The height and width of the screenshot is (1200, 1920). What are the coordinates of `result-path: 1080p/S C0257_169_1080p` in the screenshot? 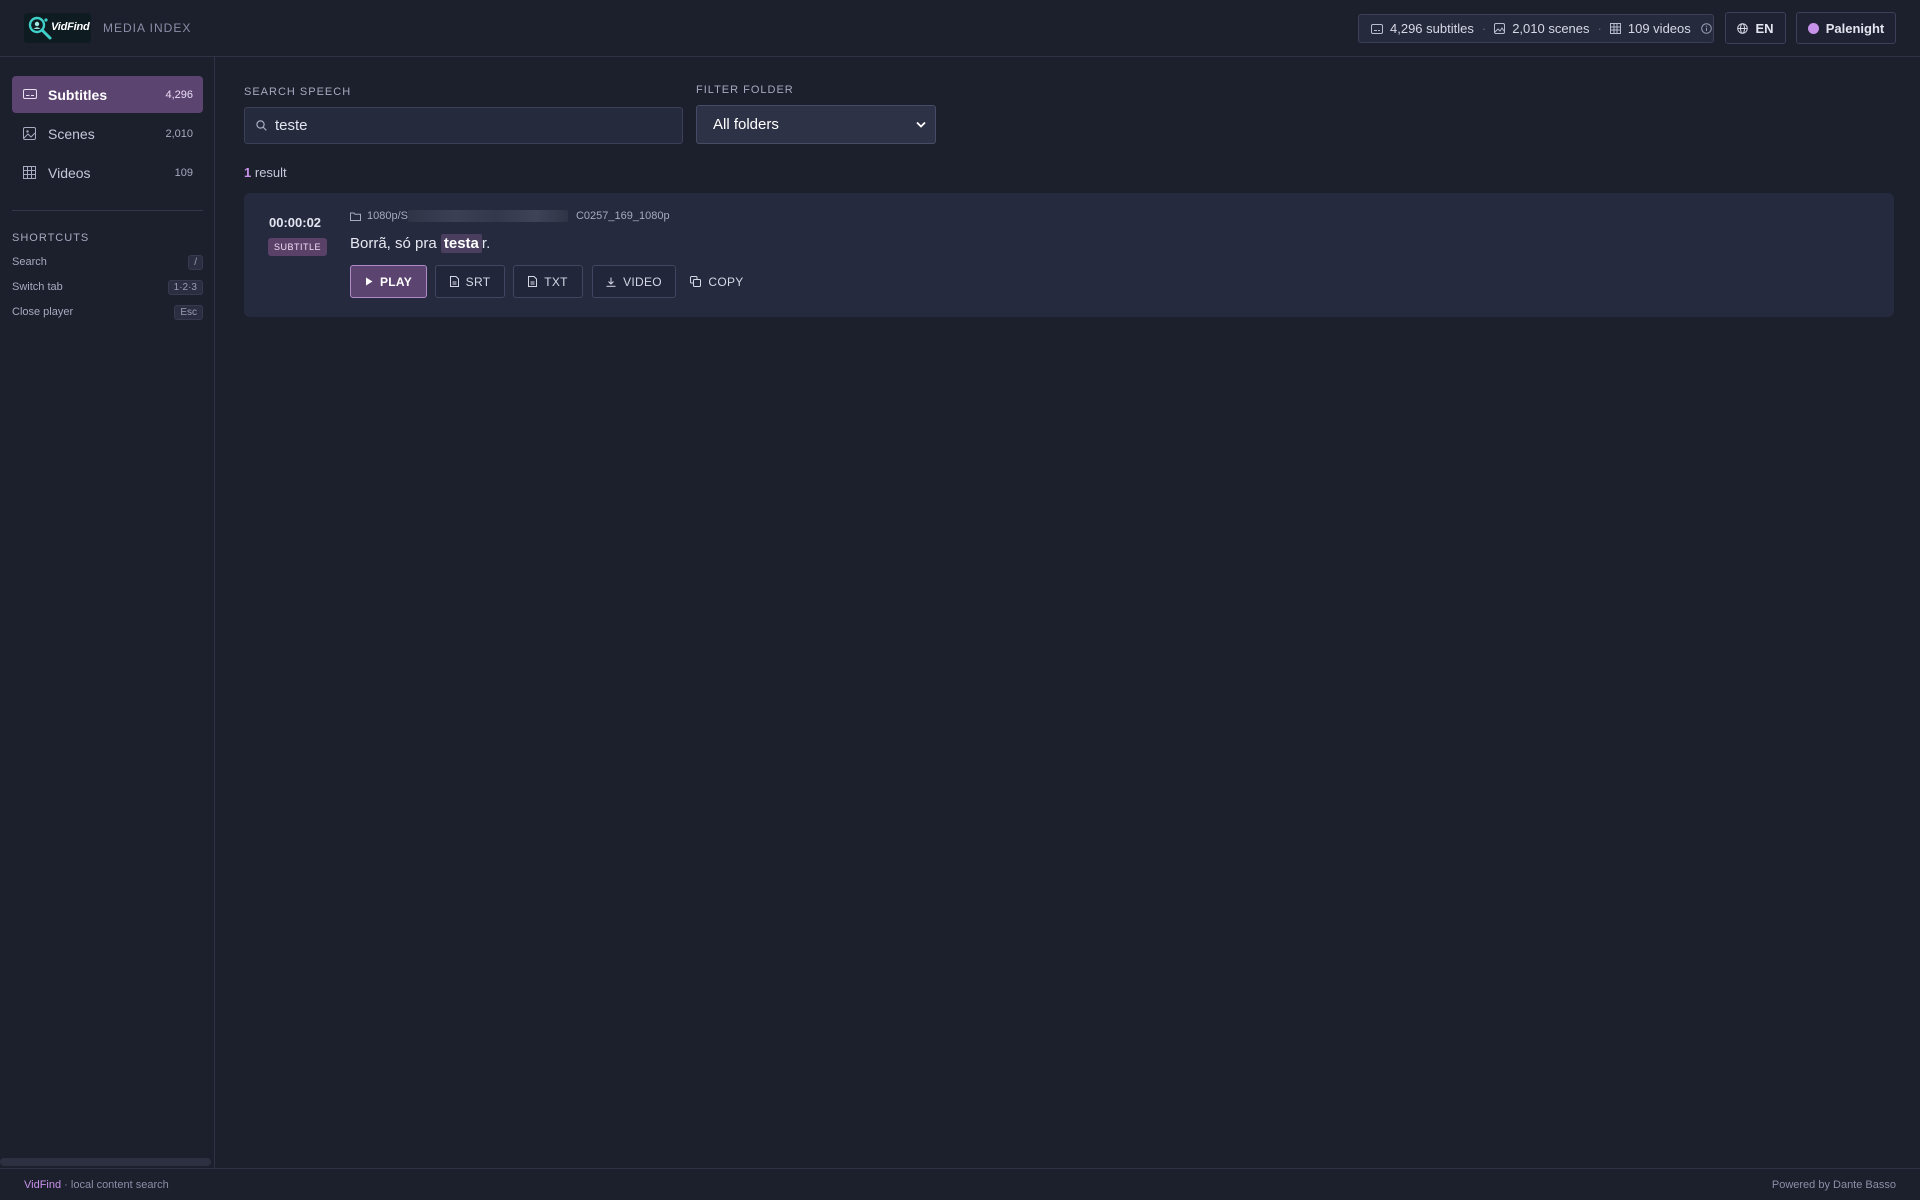 It's located at (510, 216).